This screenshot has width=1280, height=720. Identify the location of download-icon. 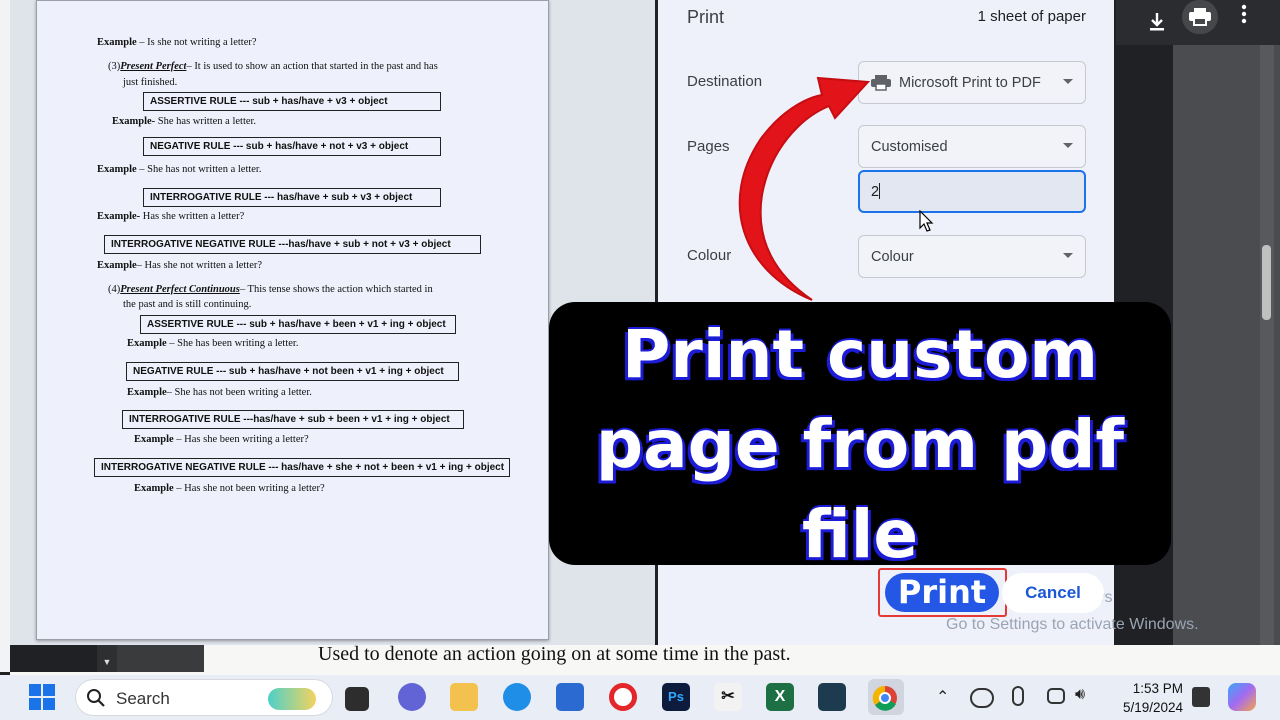
(1157, 22).